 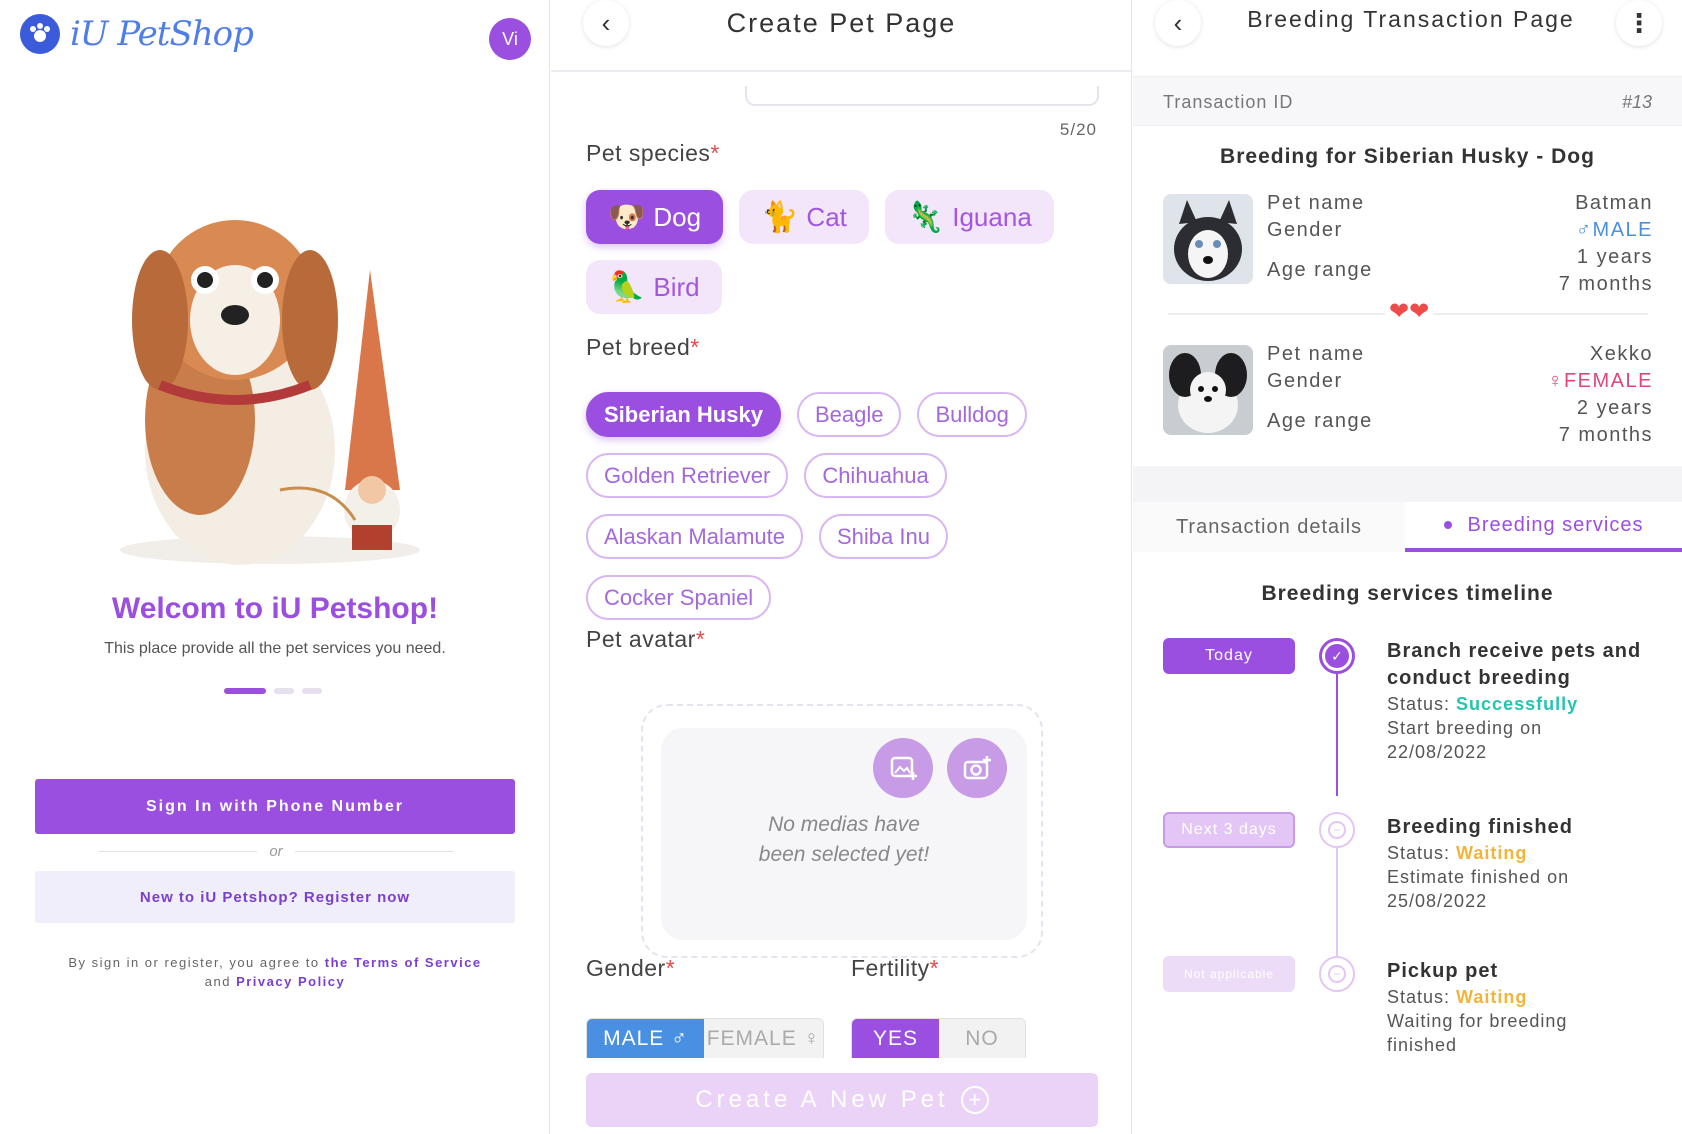 What do you see at coordinates (1337, 656) in the screenshot?
I see `check-icon: ✓` at bounding box center [1337, 656].